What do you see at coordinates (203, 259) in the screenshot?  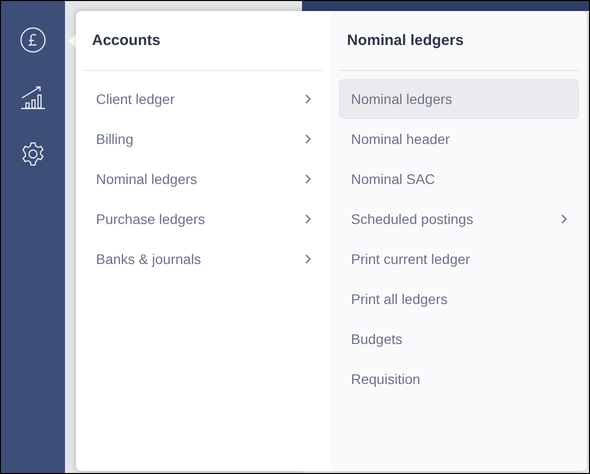 I see `menu-item: Banks & journals` at bounding box center [203, 259].